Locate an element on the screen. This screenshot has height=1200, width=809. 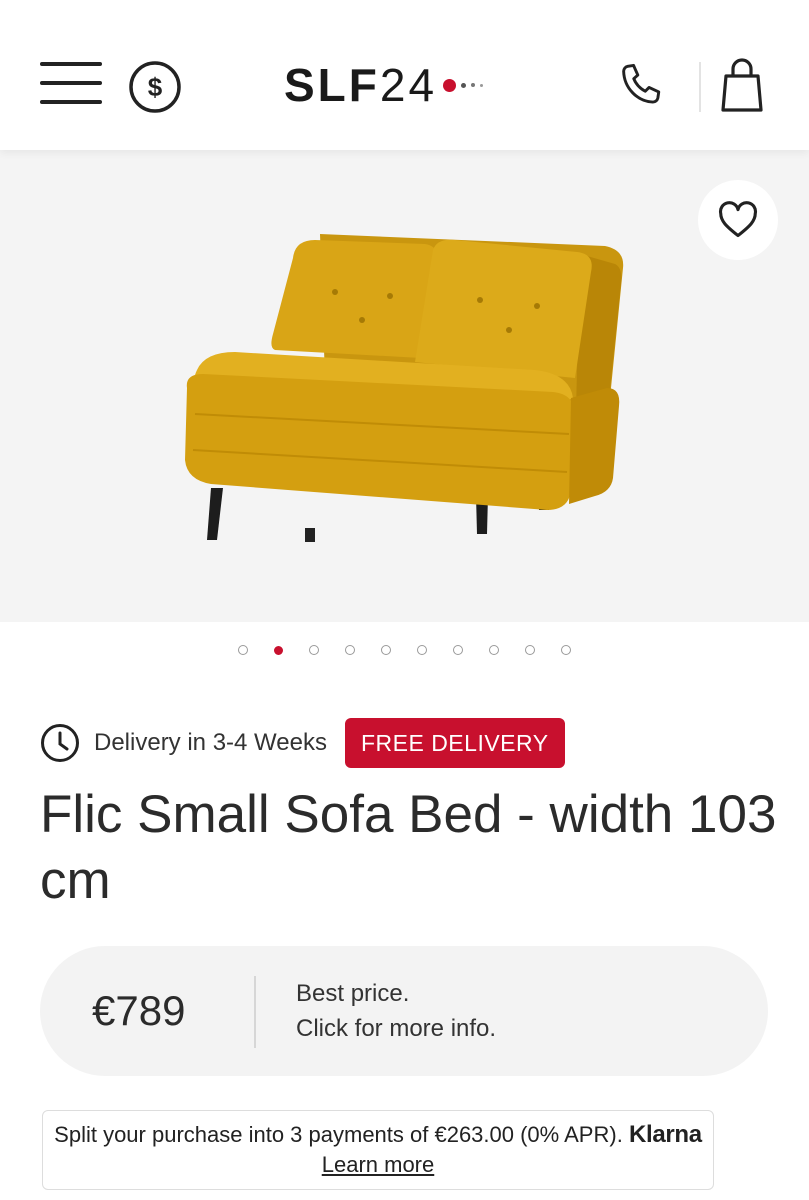
shopping-bag-icon is located at coordinates (742, 85).